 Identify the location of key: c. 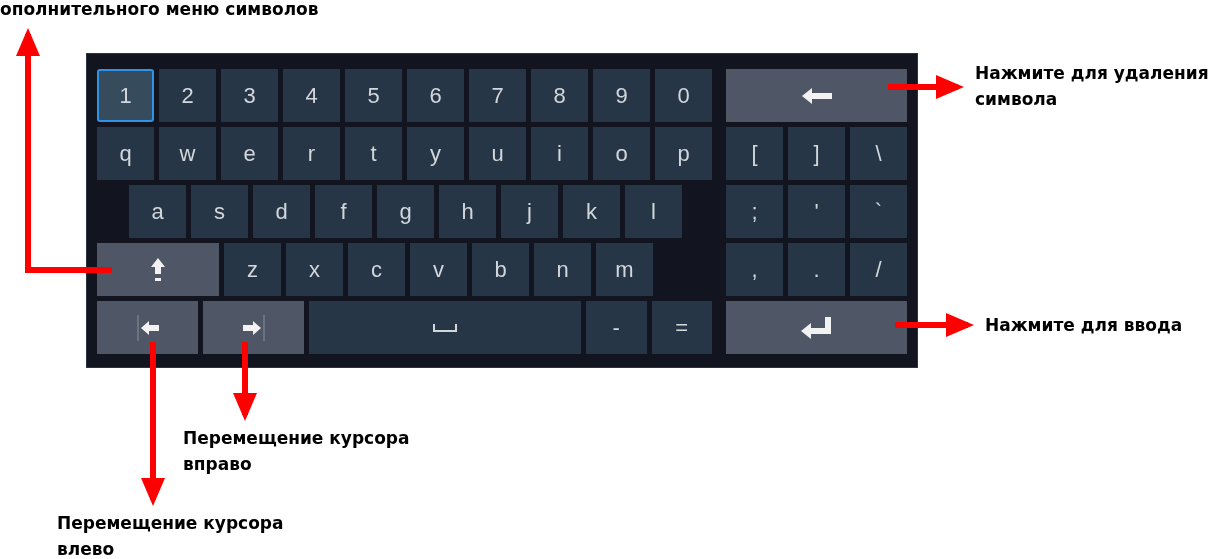
(376, 269).